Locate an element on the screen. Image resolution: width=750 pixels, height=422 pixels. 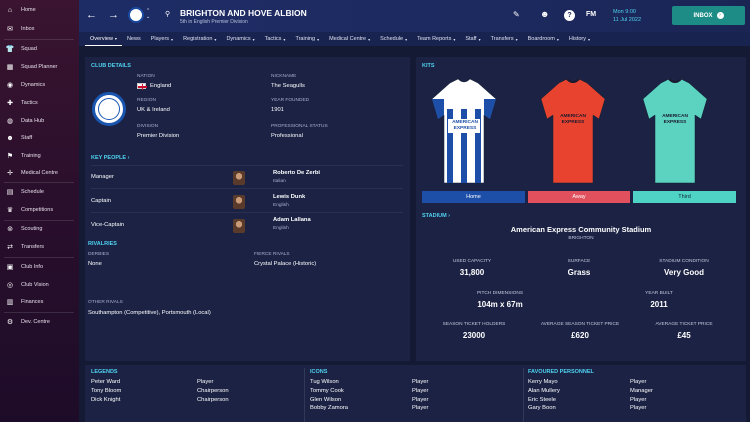
division-value: Premier Division is located at coordinates (158, 136).